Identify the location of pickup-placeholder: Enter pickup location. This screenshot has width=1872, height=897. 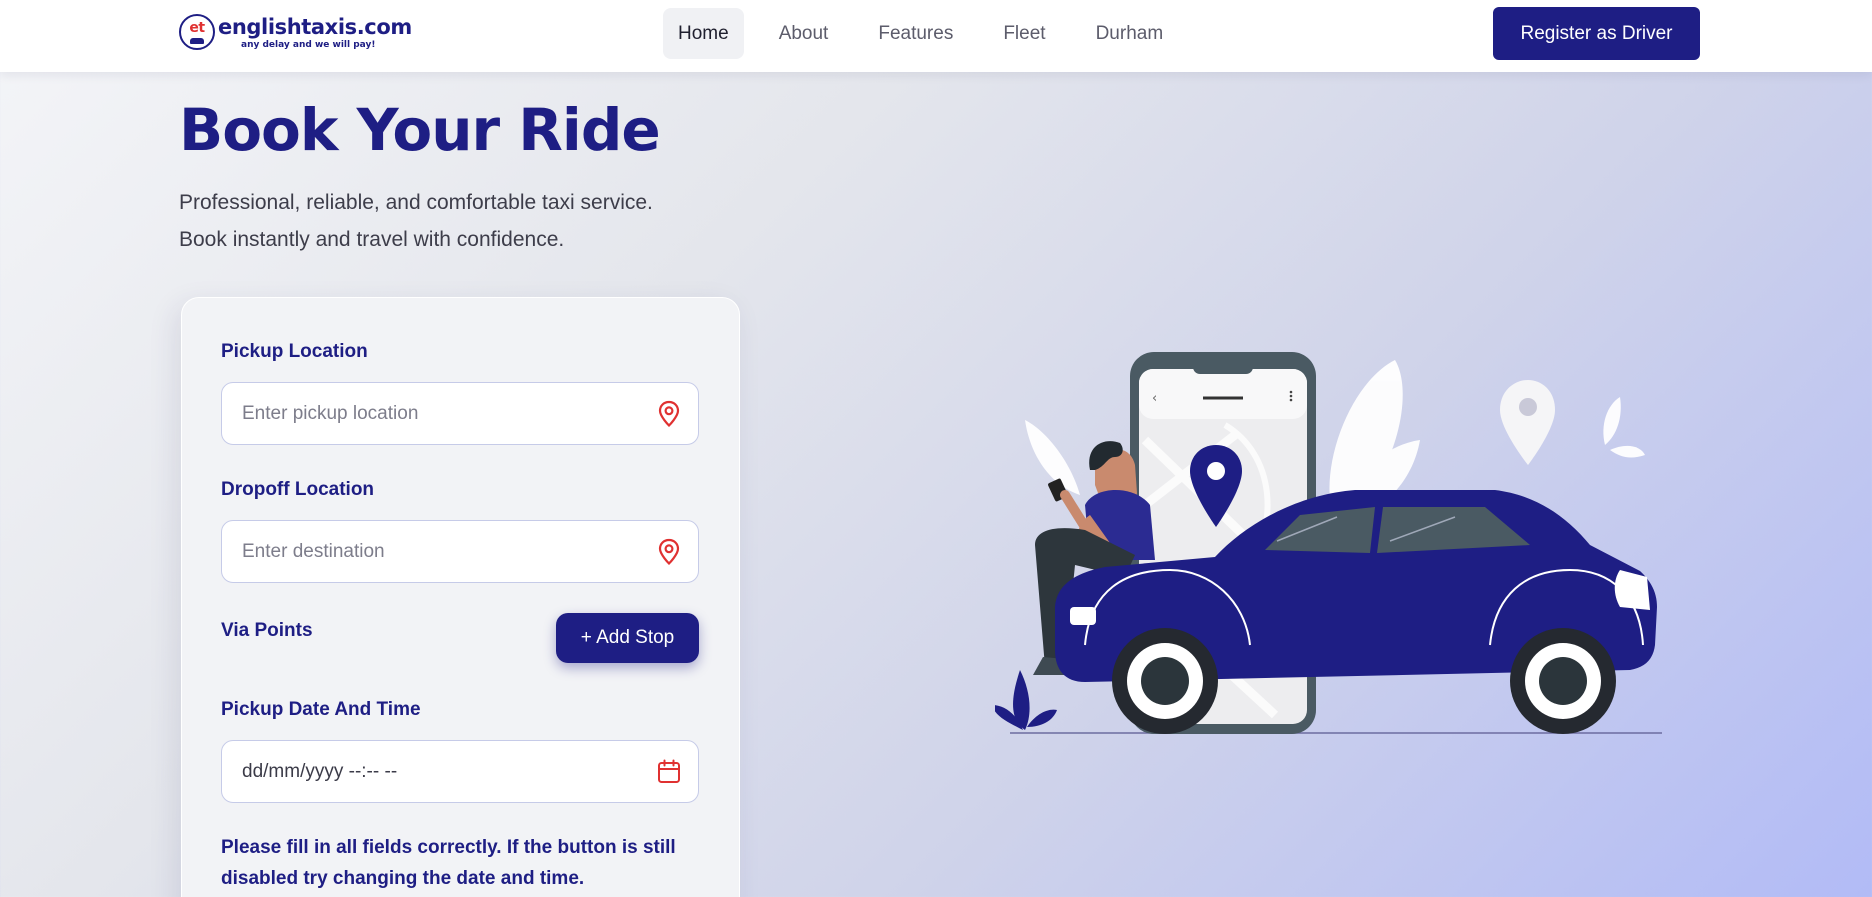
(330, 413).